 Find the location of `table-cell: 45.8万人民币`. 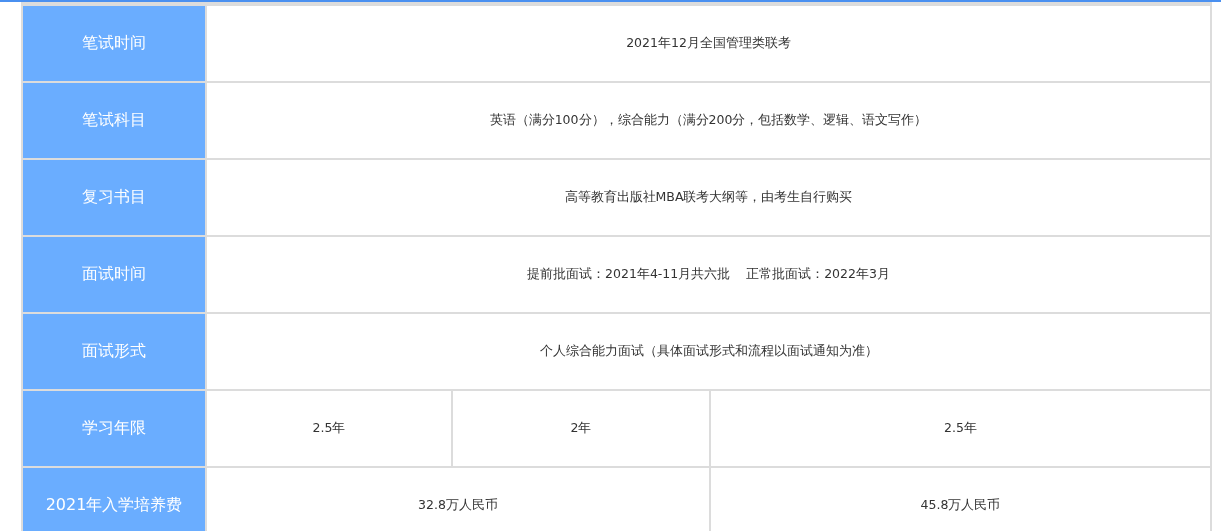

table-cell: 45.8万人民币 is located at coordinates (961, 499).